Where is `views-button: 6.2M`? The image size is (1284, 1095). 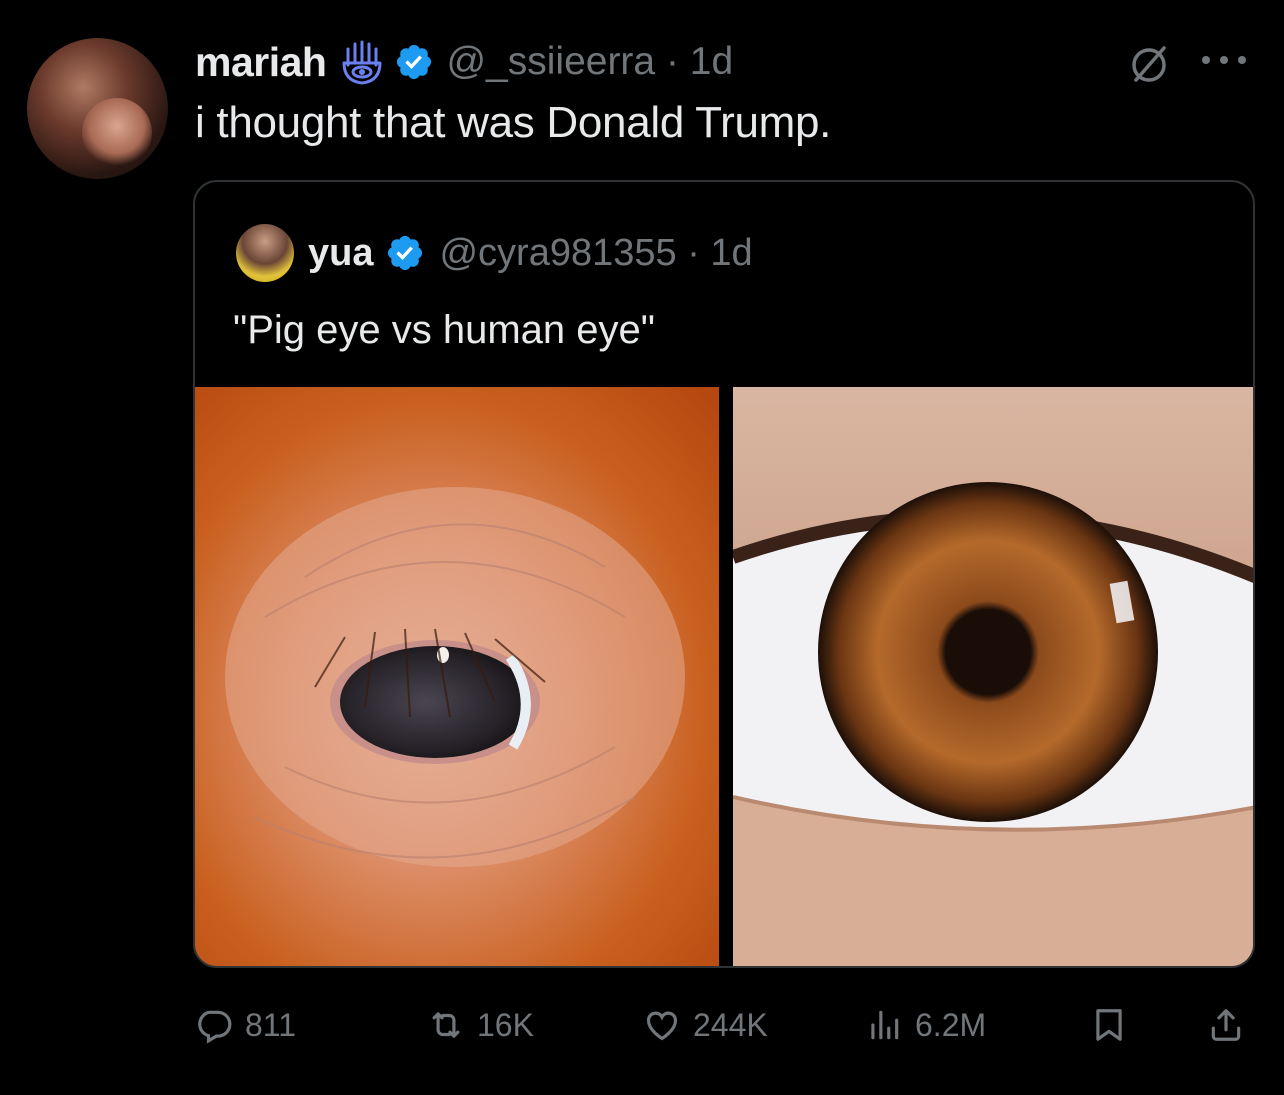
views-button: 6.2M is located at coordinates (925, 1025).